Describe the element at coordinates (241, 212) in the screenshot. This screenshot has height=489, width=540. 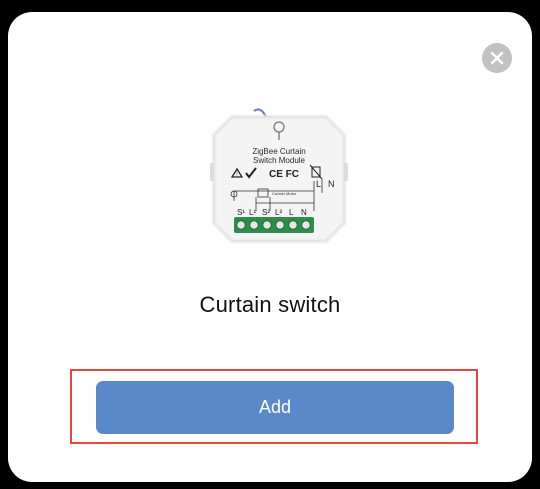
I see `terminal-label-1: S¹` at that location.